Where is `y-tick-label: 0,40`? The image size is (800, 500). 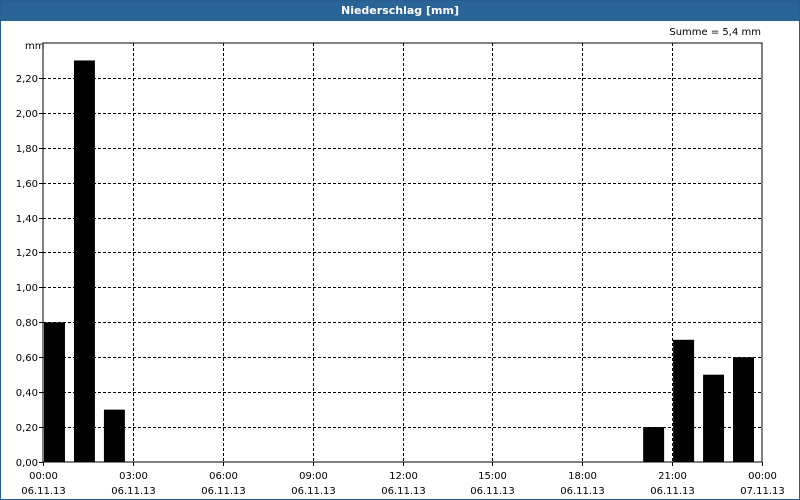
y-tick-label: 0,40 is located at coordinates (27, 393).